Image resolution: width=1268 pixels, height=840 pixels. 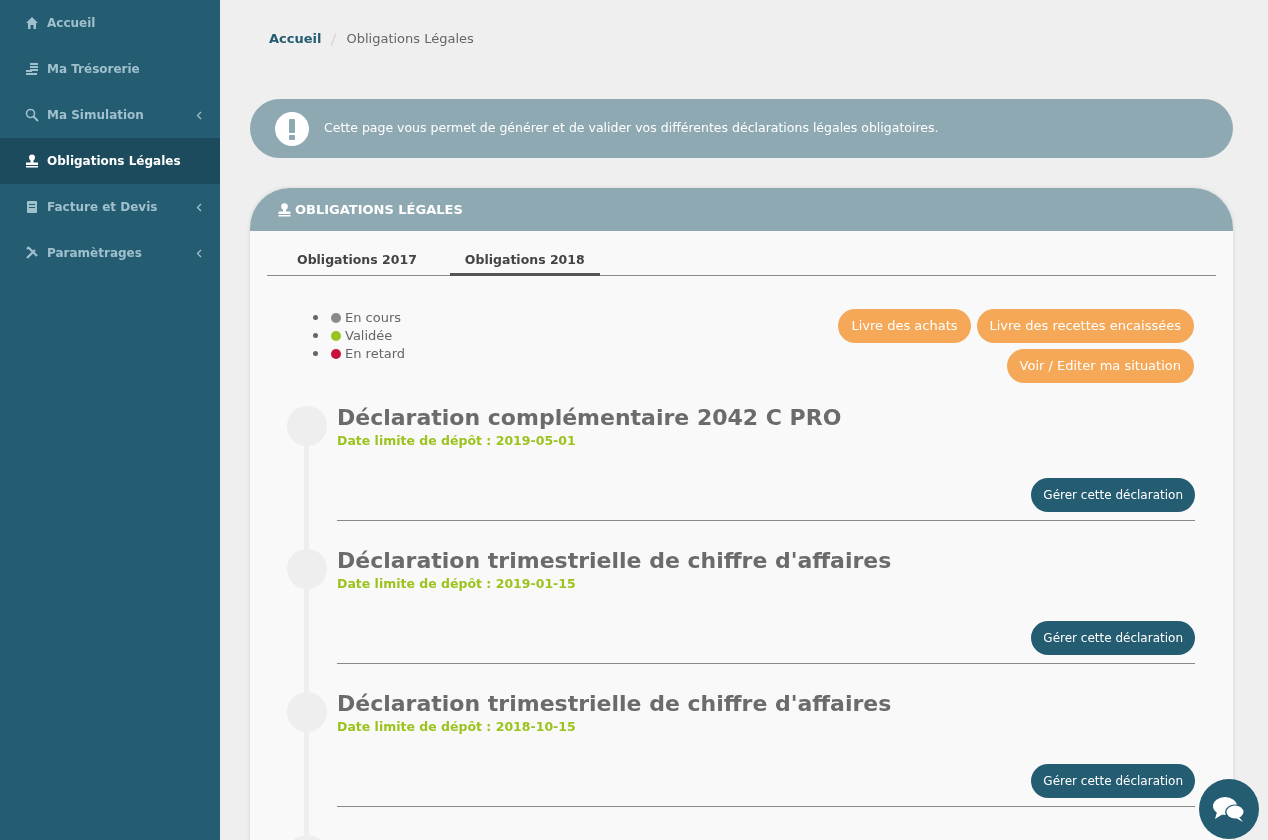 I want to click on action-button: Voir / Editer ma situation, so click(x=1100, y=365).